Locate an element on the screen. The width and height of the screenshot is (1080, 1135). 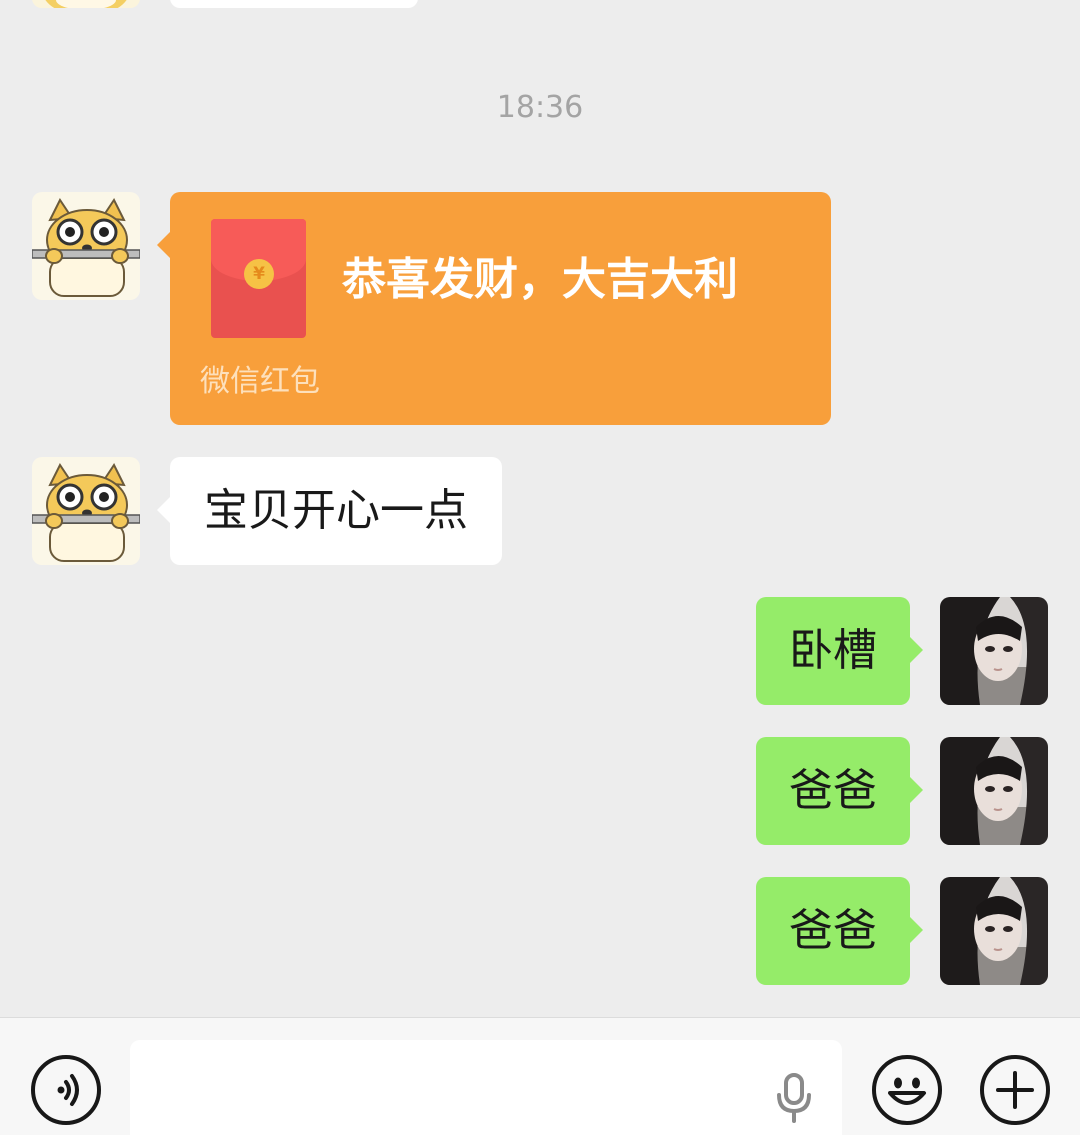
voice-mode-icon is located at coordinates (66, 1090).